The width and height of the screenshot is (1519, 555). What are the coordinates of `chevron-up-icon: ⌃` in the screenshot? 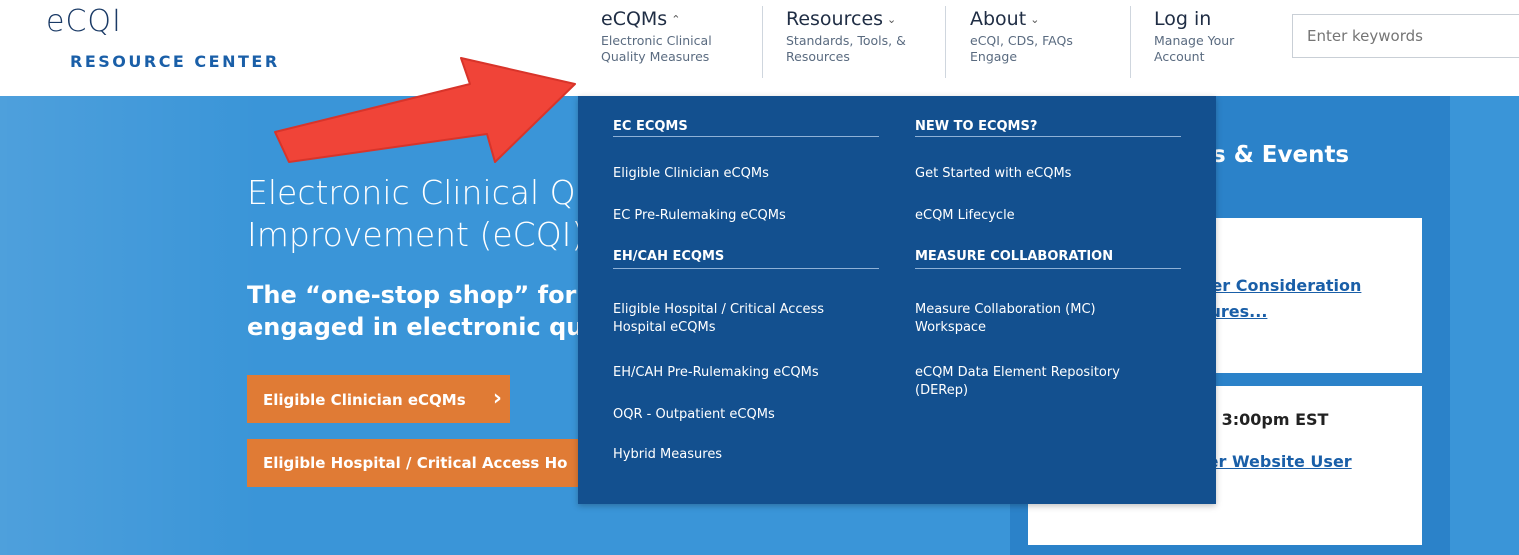 It's located at (676, 19).